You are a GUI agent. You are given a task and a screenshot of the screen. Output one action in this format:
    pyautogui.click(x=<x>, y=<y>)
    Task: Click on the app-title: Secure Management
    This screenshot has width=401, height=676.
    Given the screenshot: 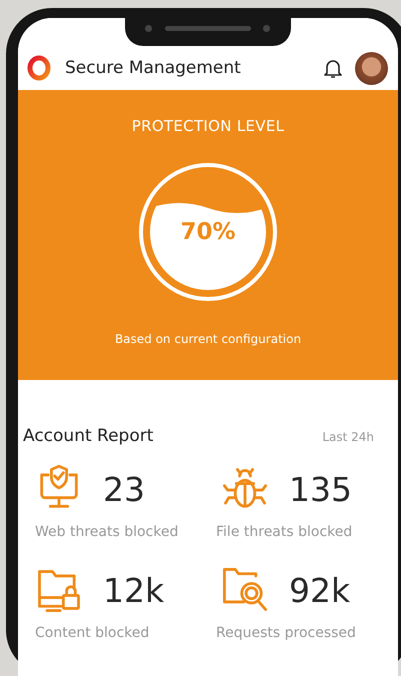 What is the action you would take?
    pyautogui.click(x=153, y=68)
    